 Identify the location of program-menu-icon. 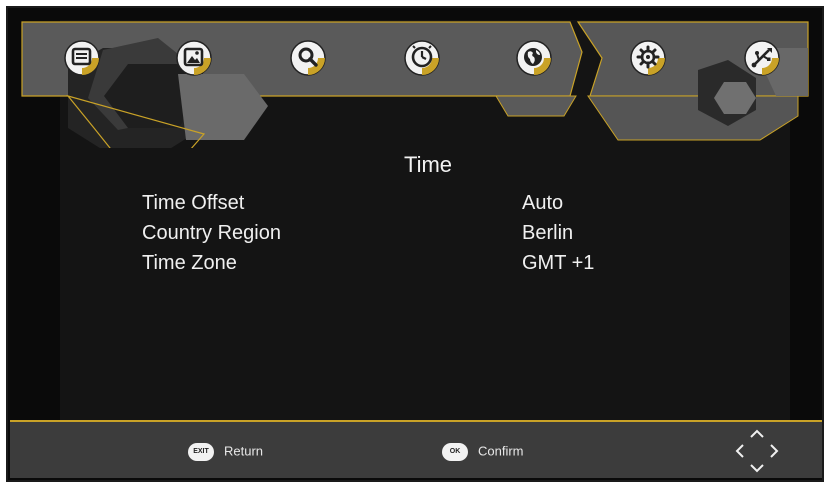
(82, 58).